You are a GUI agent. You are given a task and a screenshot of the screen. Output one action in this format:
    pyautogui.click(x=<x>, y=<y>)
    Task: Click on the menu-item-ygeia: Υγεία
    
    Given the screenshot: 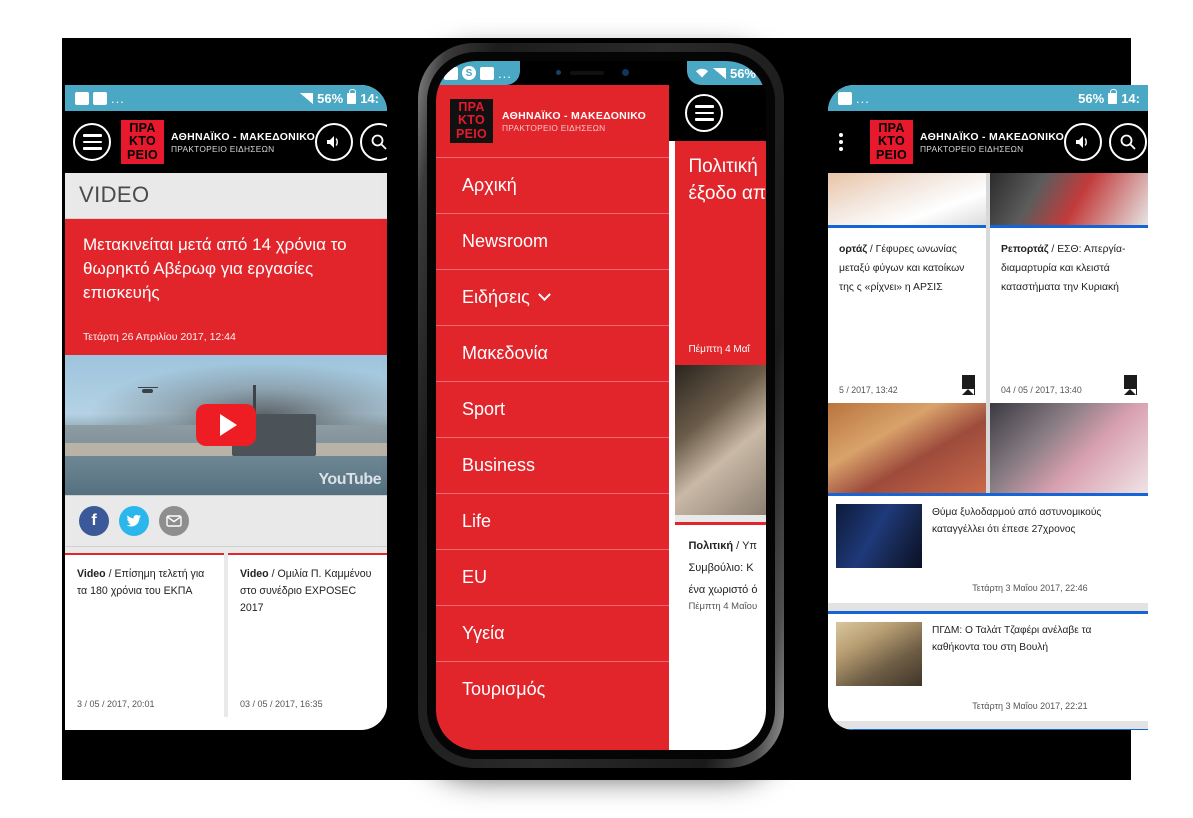 What is the action you would take?
    pyautogui.click(x=553, y=633)
    